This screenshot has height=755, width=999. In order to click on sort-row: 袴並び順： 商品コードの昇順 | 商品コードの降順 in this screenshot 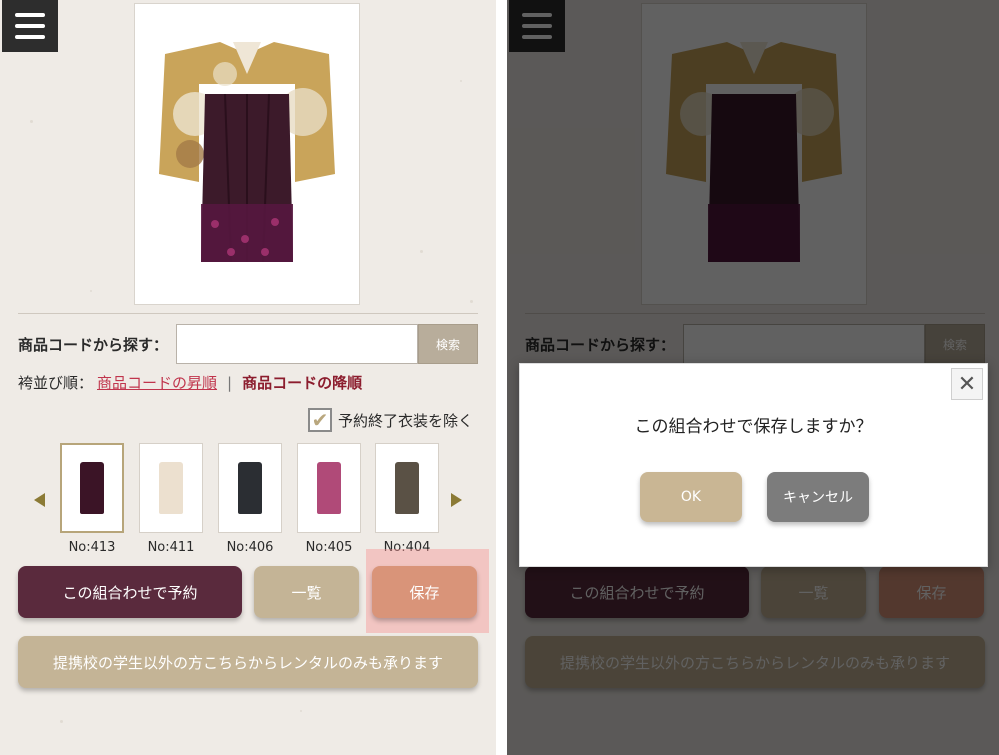, I will do `click(190, 382)`.